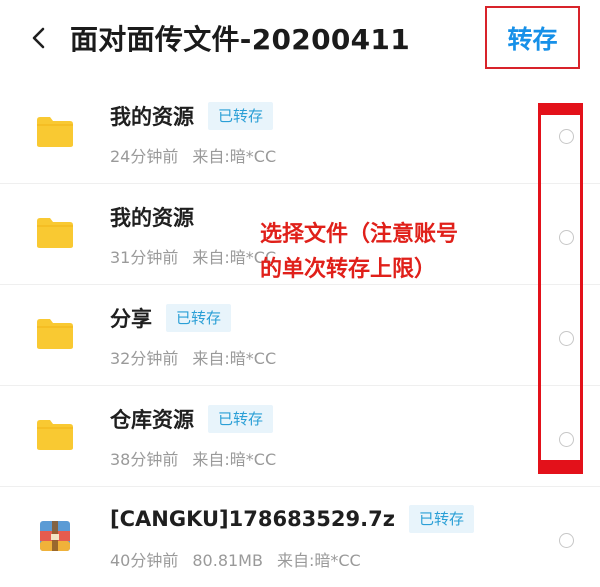  Describe the element at coordinates (144, 358) in the screenshot. I see `file-time: 32分钟前` at that location.